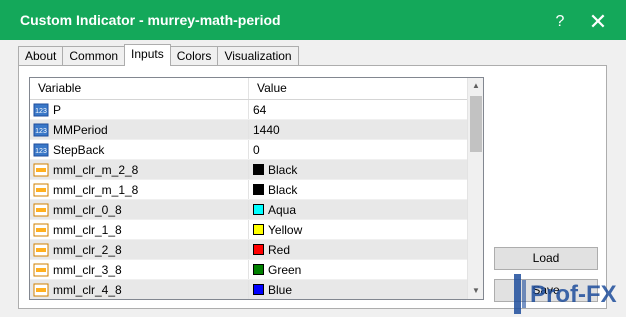  I want to click on value-cell: Red, so click(358, 249).